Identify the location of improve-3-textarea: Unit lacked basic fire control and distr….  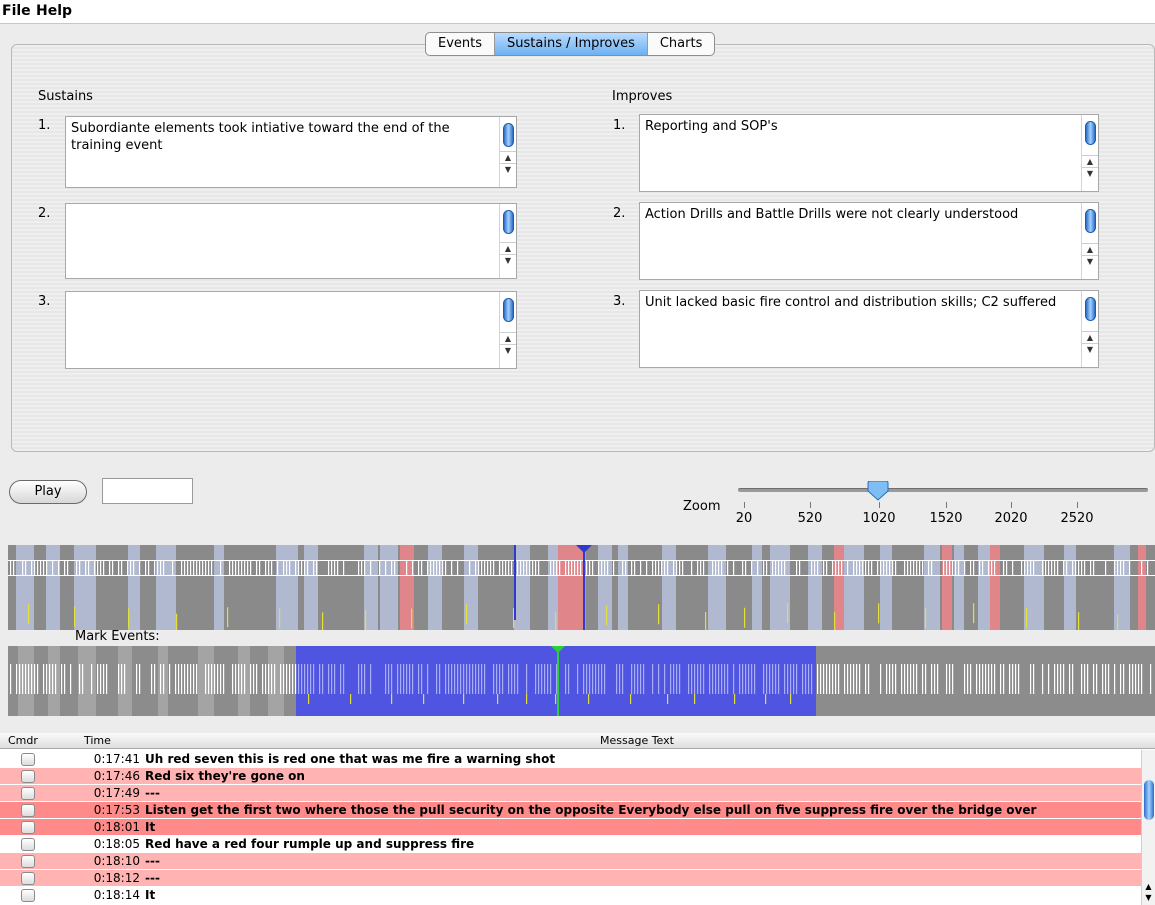
(869, 329).